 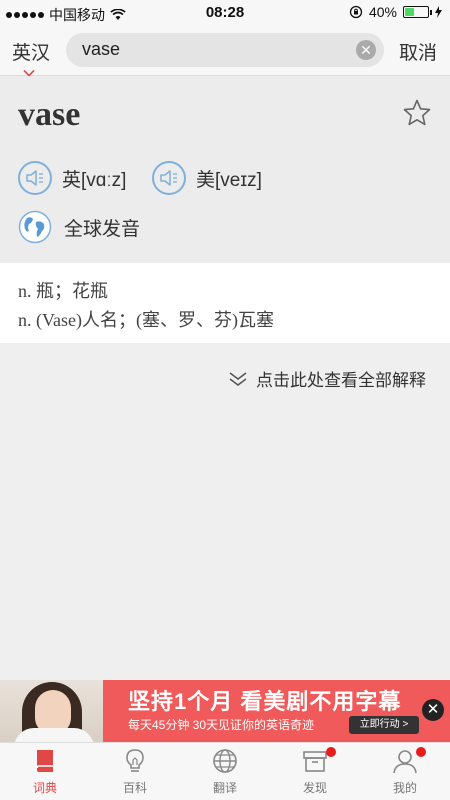 I want to click on search-box: ✕, so click(x=225, y=50).